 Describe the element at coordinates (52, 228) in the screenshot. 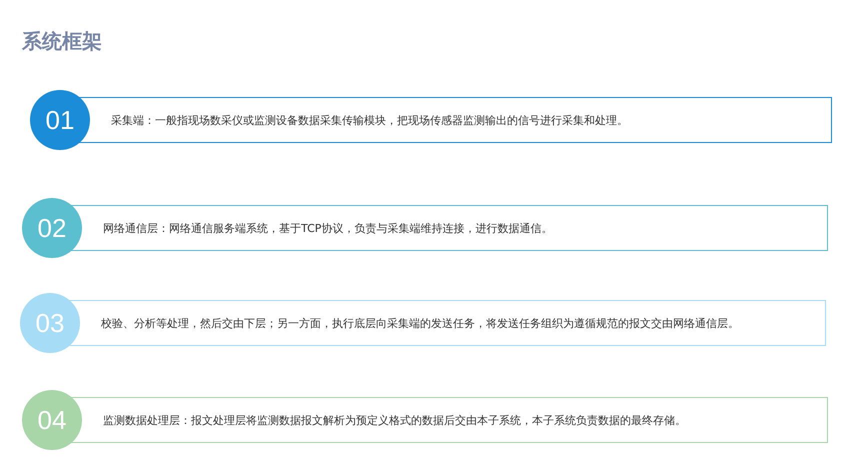

I see `step-number: 02` at that location.